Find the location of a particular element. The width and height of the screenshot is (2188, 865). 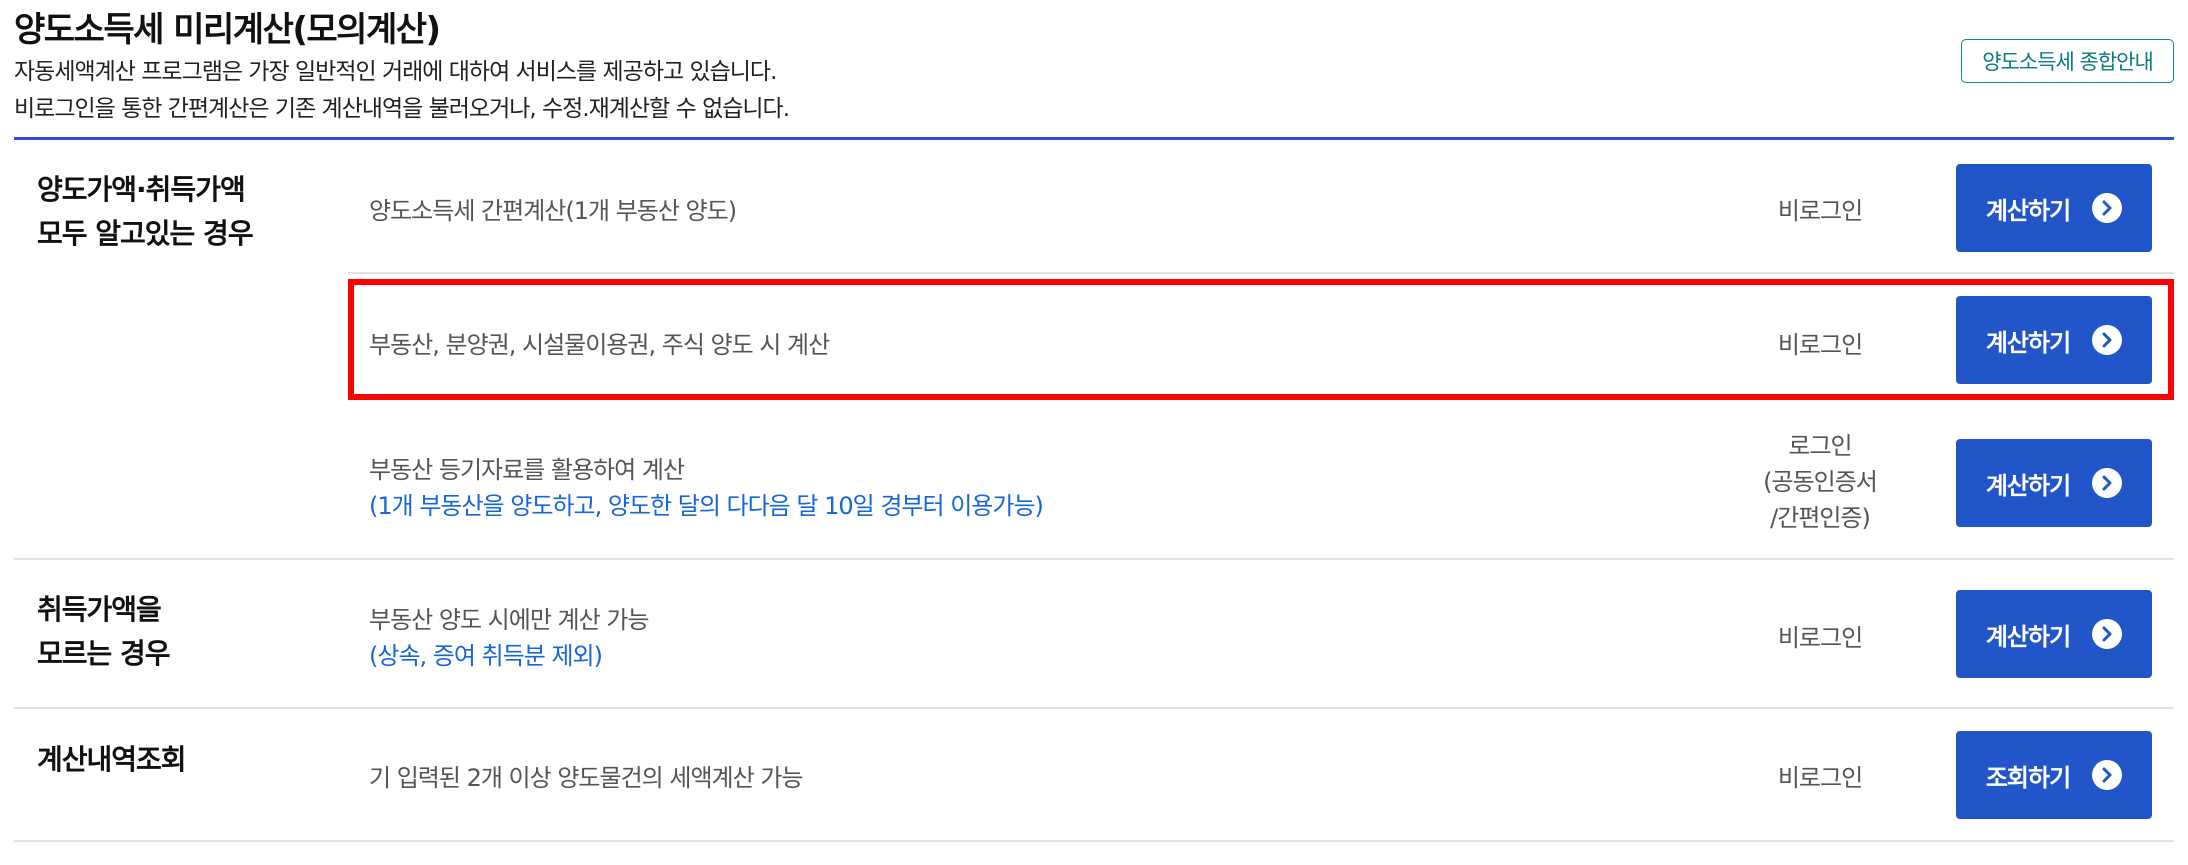

category-line: 모두 알고있는 경우 is located at coordinates (145, 233).